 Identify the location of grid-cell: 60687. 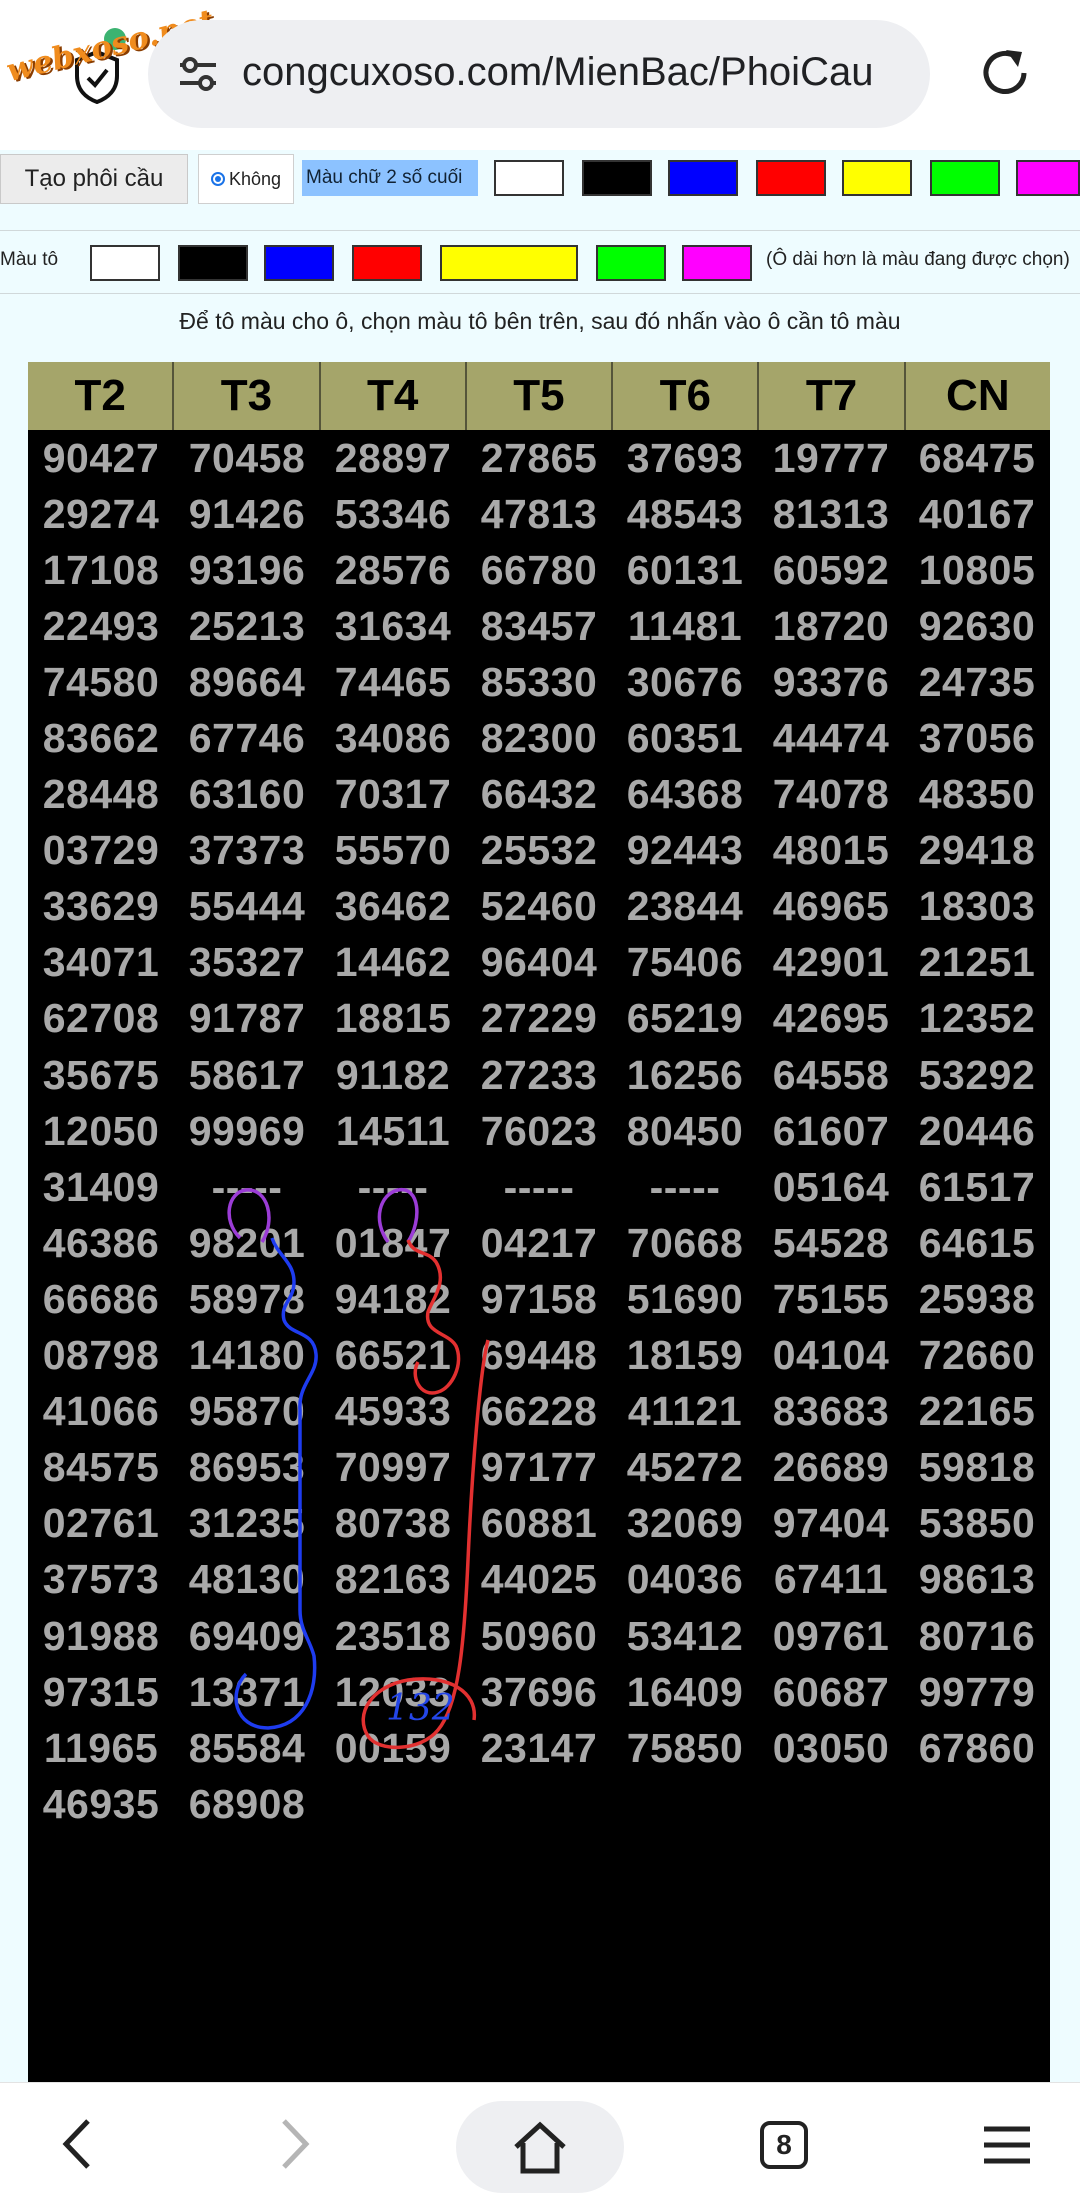
(831, 1692).